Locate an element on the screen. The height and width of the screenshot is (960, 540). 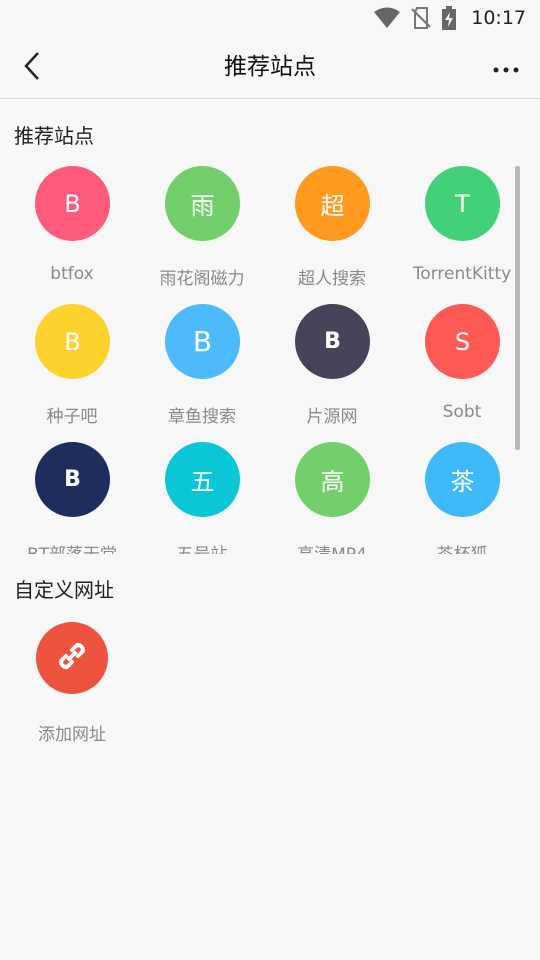
back-button is located at coordinates (32, 68).